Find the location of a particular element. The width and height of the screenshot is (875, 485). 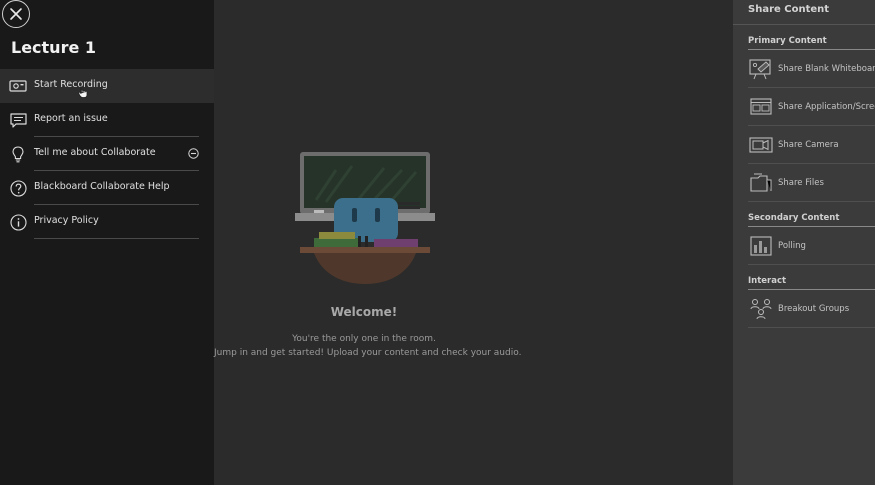

section-interact: Interact is located at coordinates (767, 281).